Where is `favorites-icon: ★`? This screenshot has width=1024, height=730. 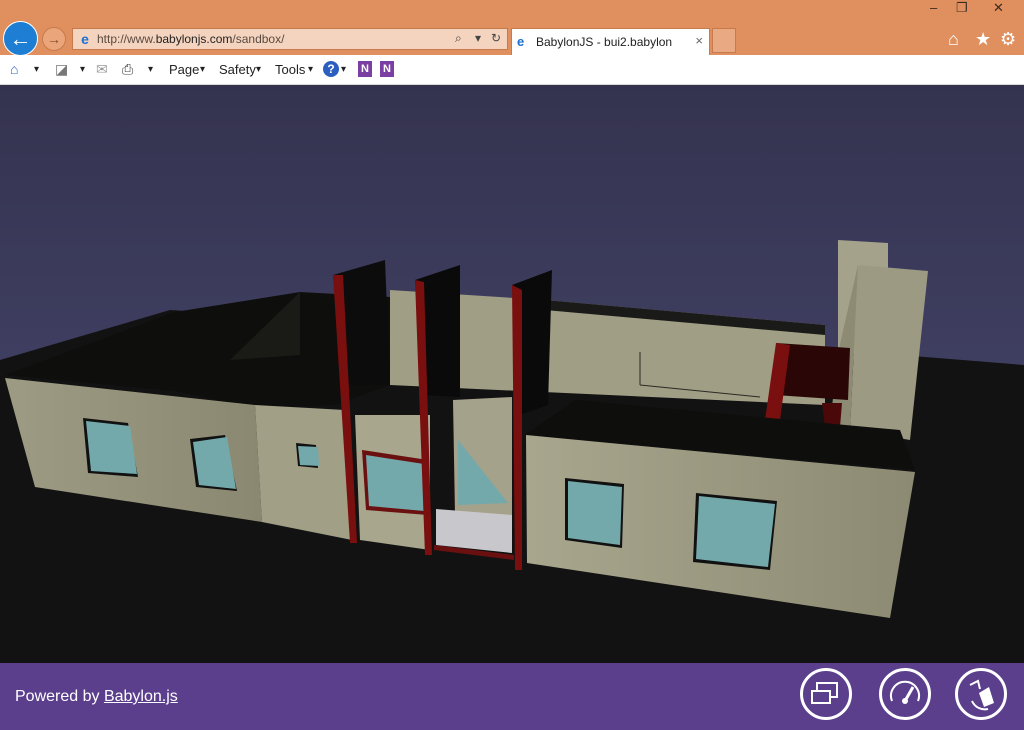
favorites-icon: ★ is located at coordinates (983, 39).